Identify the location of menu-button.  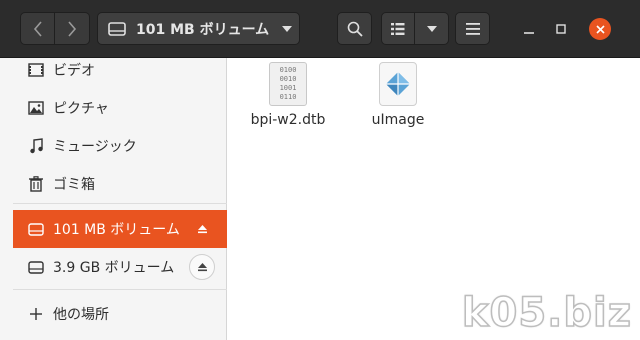
(472, 28).